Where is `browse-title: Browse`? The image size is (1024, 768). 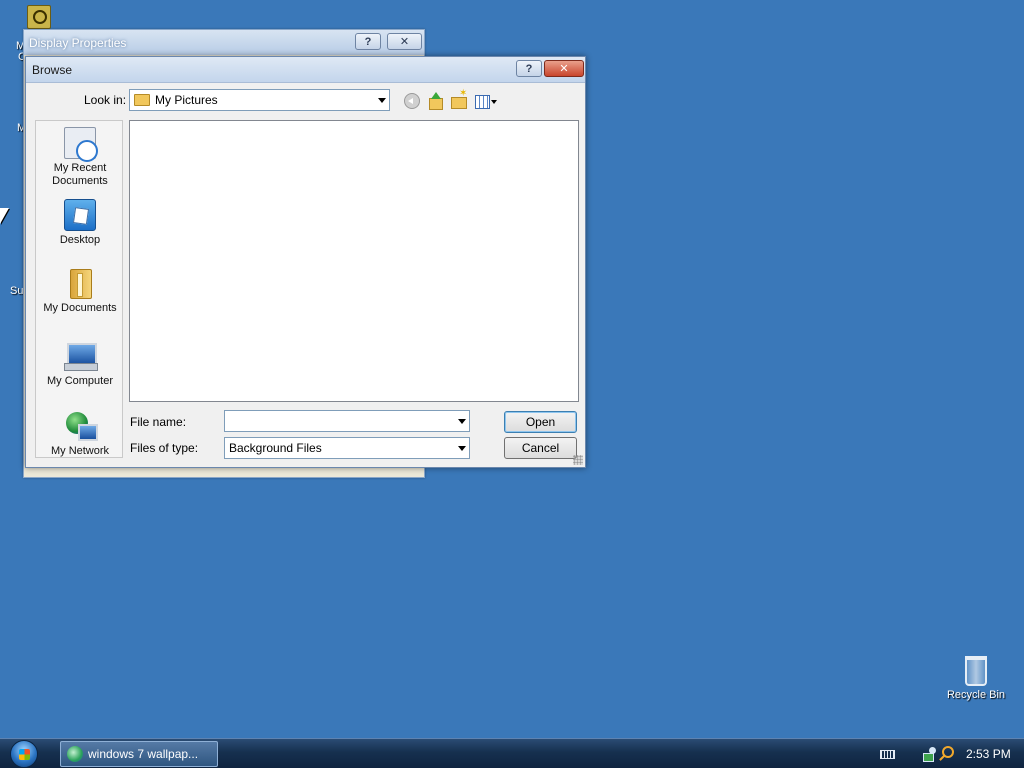
browse-title: Browse is located at coordinates (52, 69).